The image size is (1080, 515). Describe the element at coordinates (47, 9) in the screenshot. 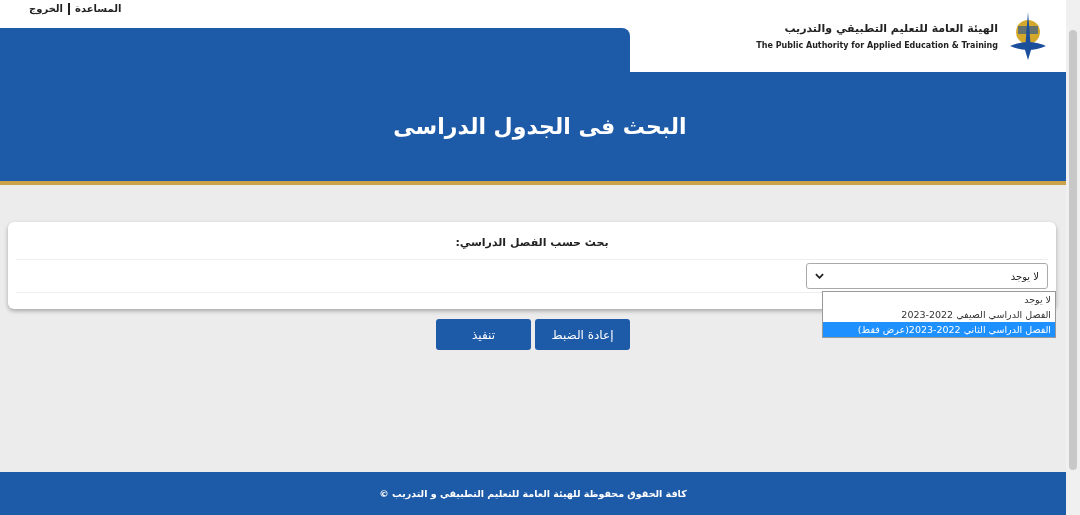

I see `nav-link: الخروج` at that location.